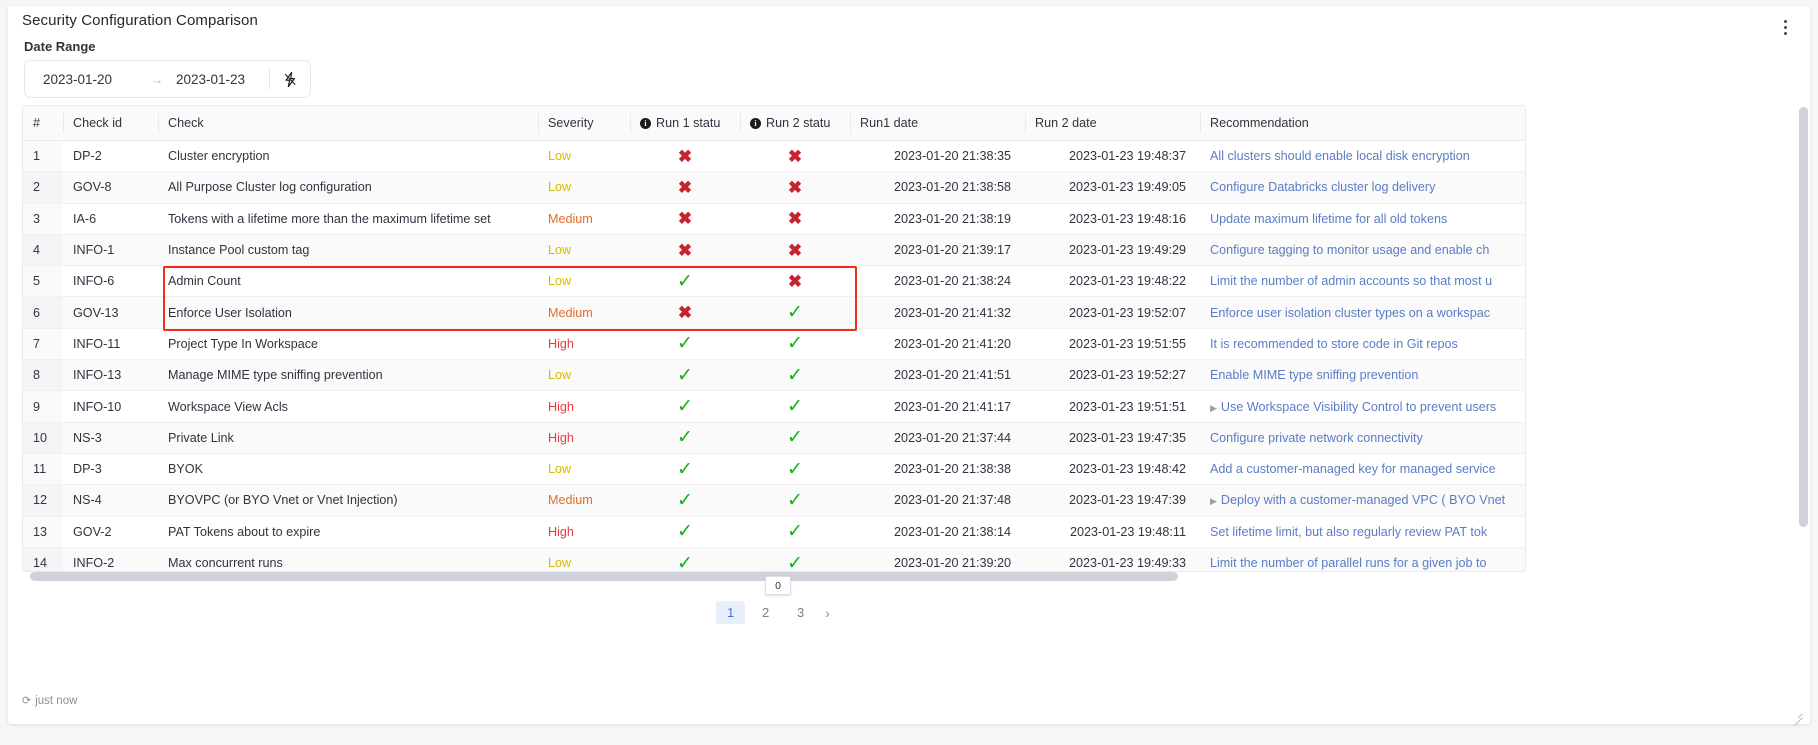 This screenshot has width=1818, height=745. Describe the element at coordinates (1362, 123) in the screenshot. I see `column-header-recommendation: Recommendation` at that location.